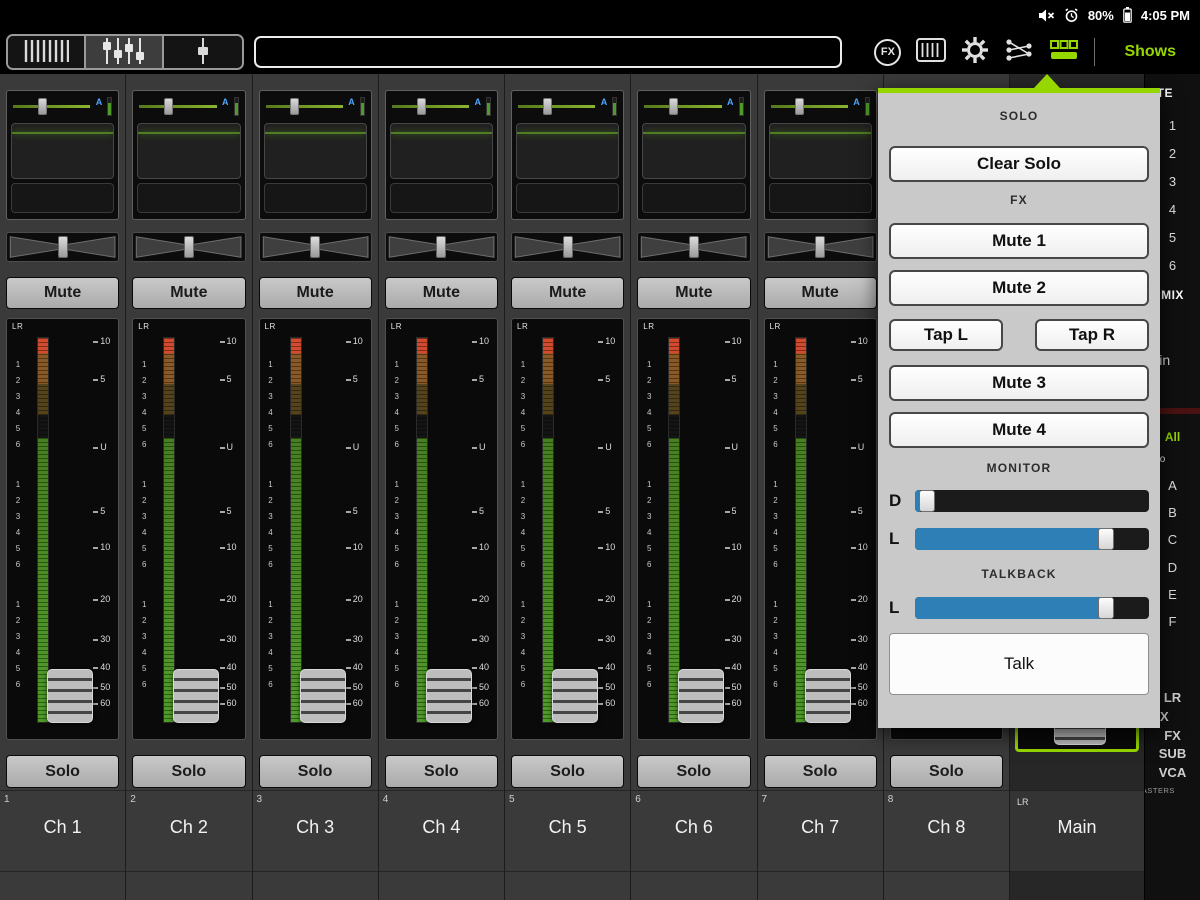  Describe the element at coordinates (856, 511) in the screenshot. I see `scale-tick: 5` at that location.